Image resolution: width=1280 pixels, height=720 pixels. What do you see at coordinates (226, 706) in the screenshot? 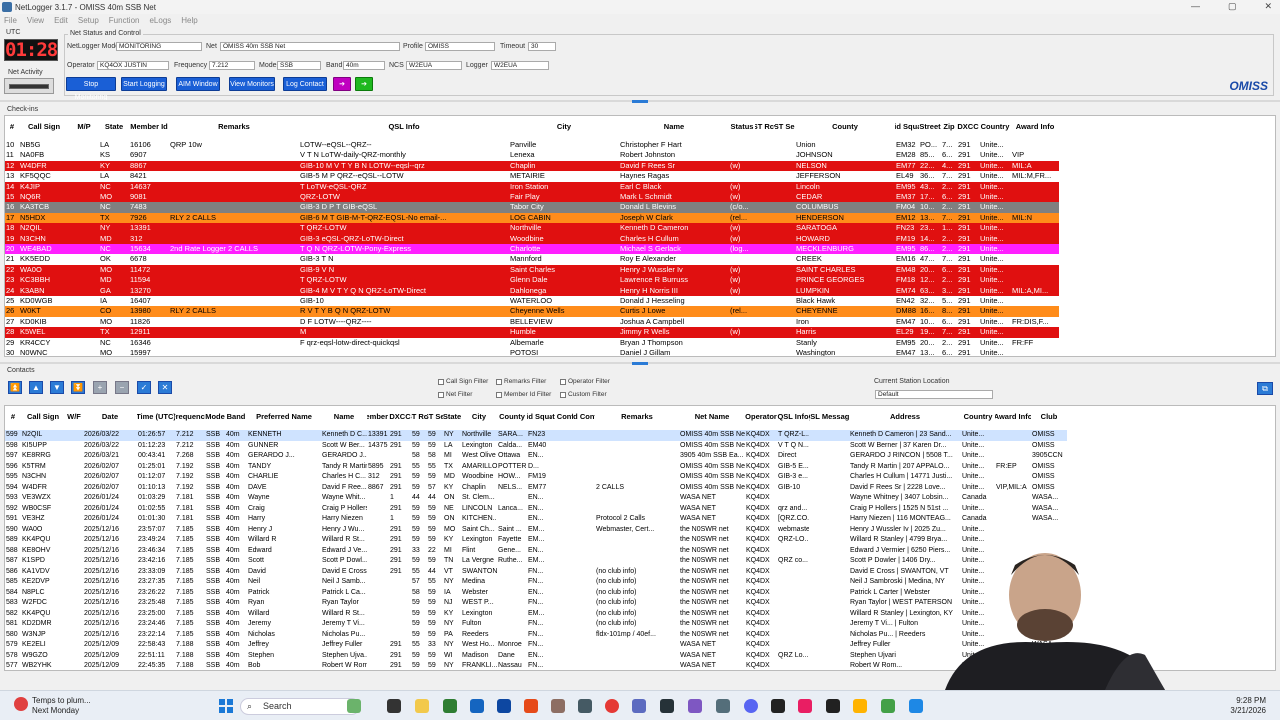
I see `windows-start-icon` at bounding box center [226, 706].